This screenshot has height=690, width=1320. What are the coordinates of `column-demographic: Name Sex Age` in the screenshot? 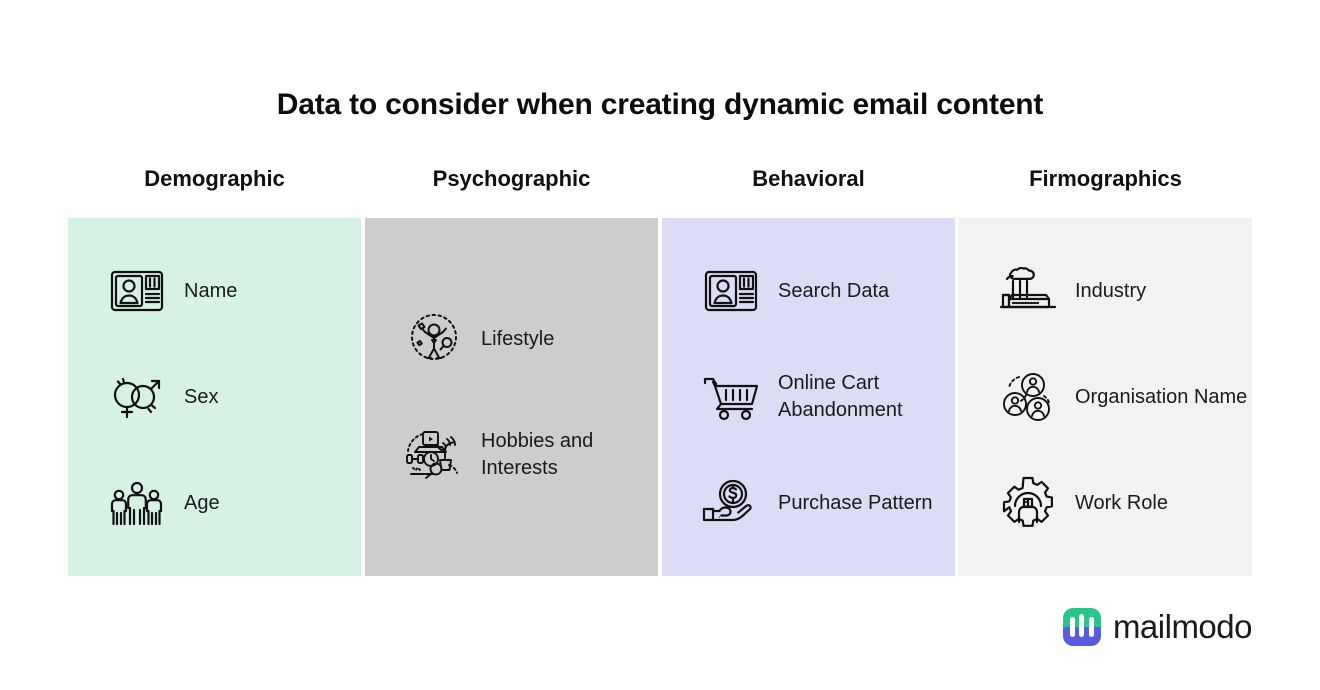 It's located at (214, 397).